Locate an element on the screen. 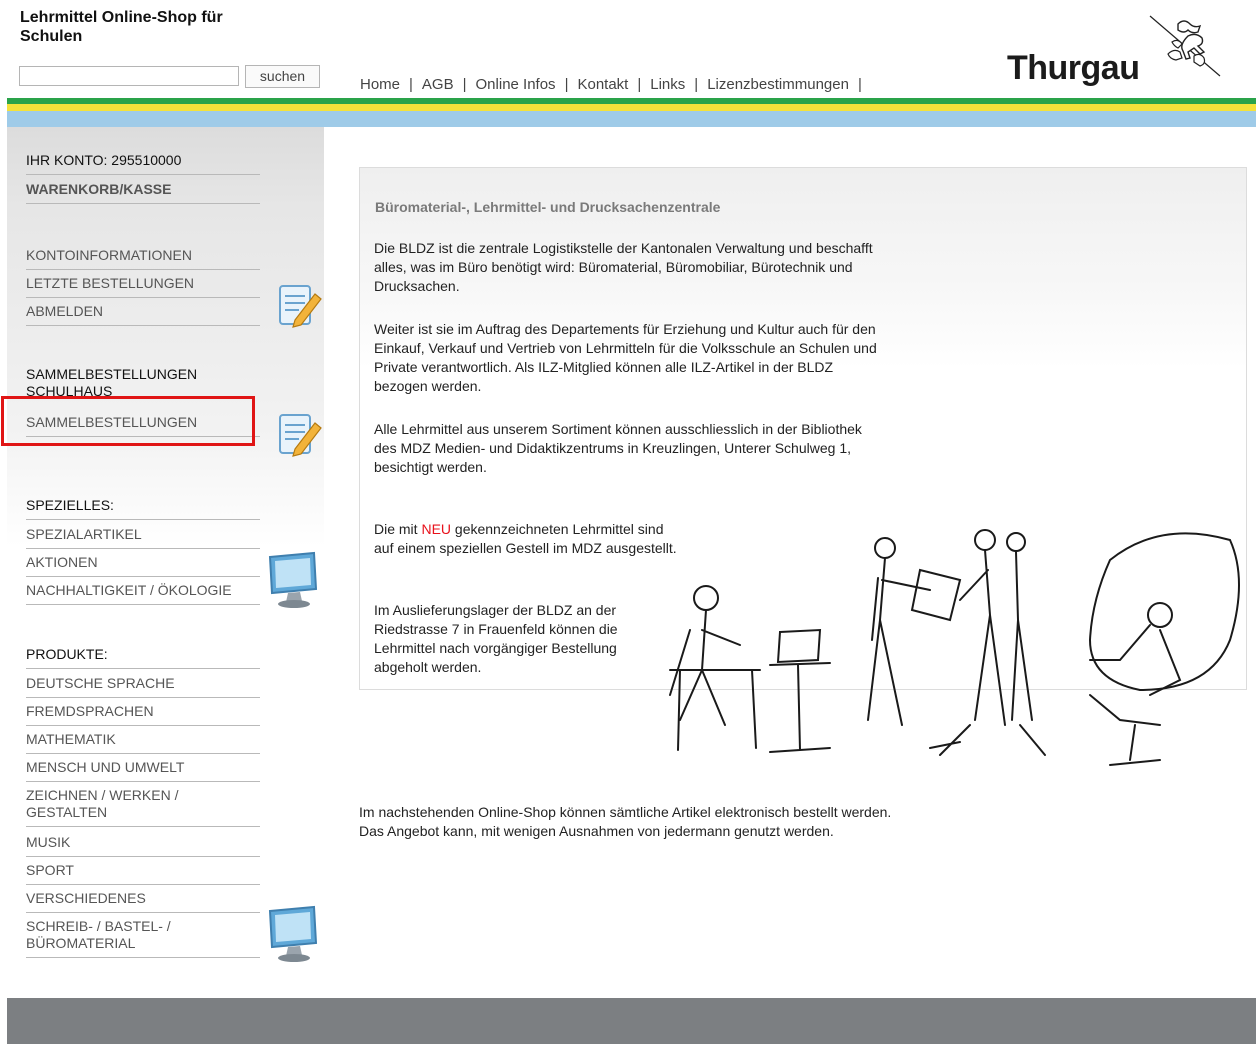 Image resolution: width=1256 pixels, height=1044 pixels. office-people-sketch is located at coordinates (954, 647).